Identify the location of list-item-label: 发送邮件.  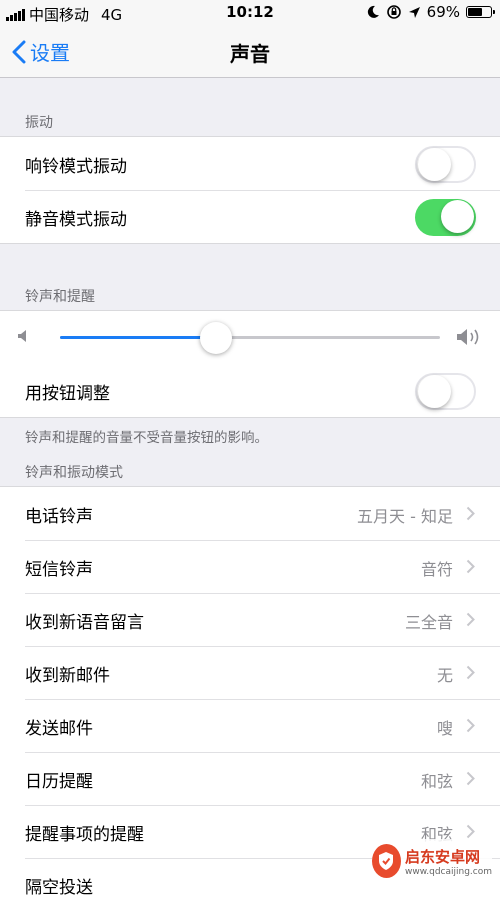
(59, 729).